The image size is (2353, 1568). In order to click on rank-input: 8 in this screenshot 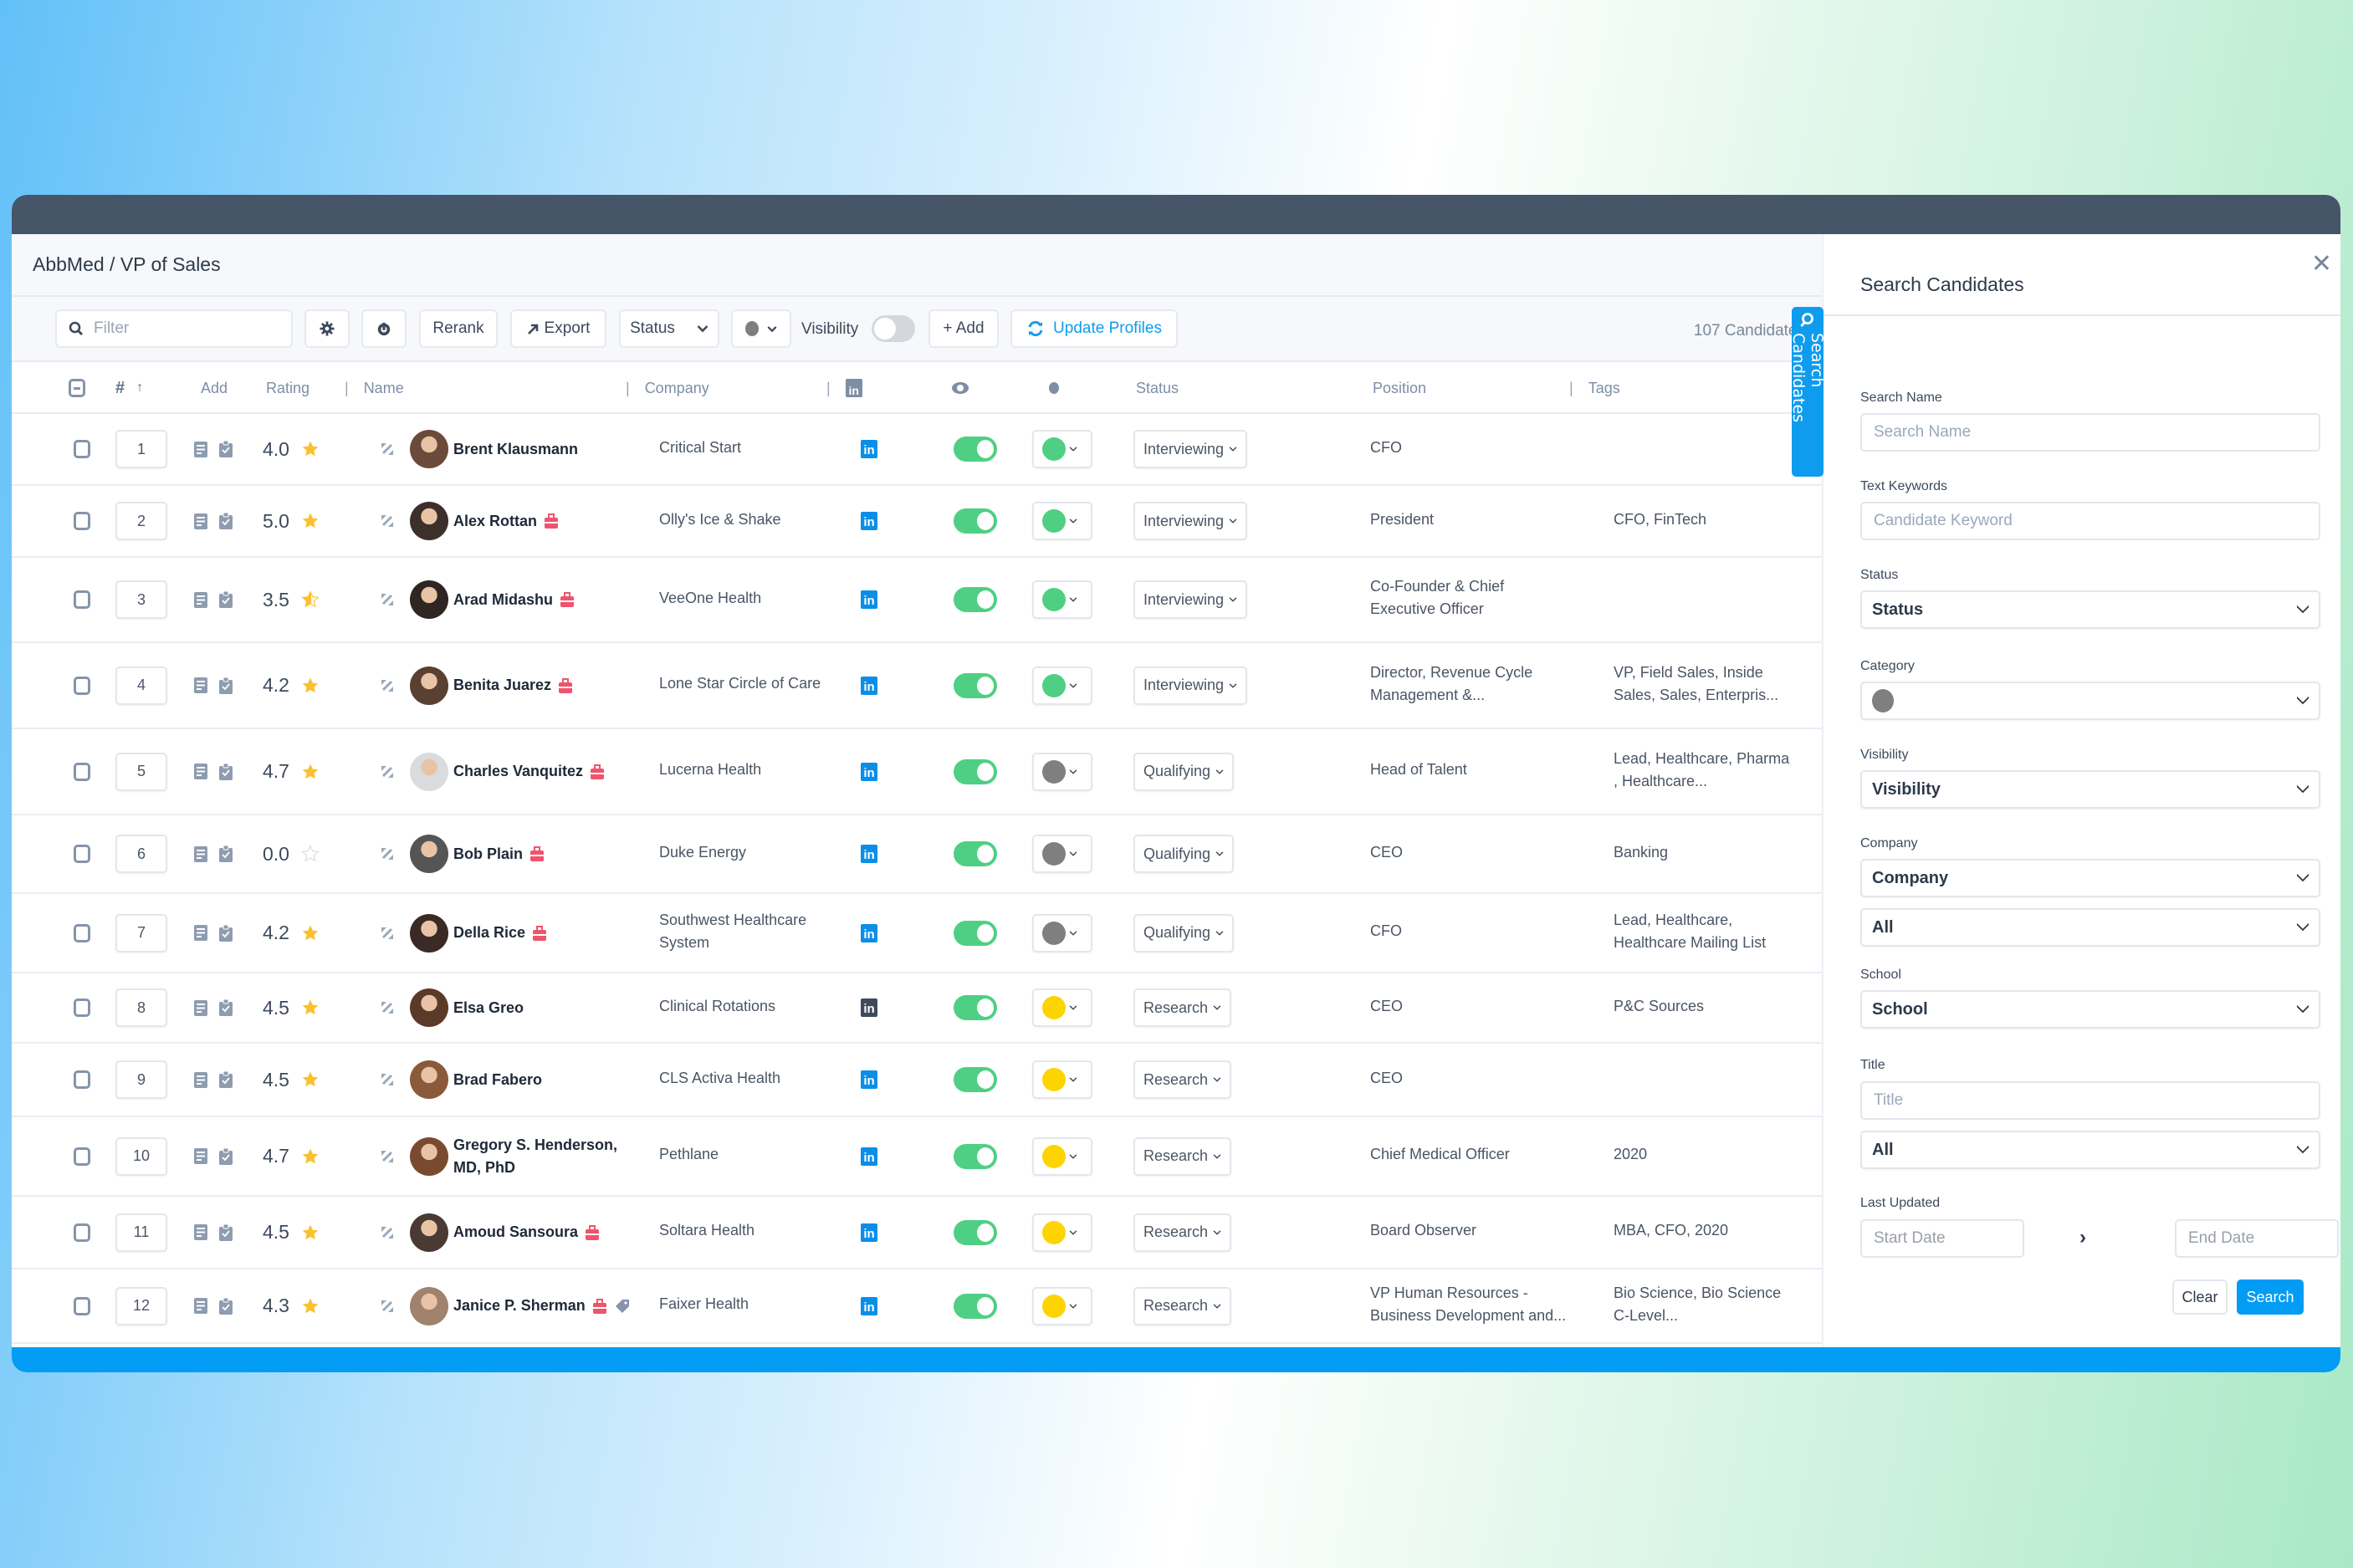, I will do `click(141, 1007)`.